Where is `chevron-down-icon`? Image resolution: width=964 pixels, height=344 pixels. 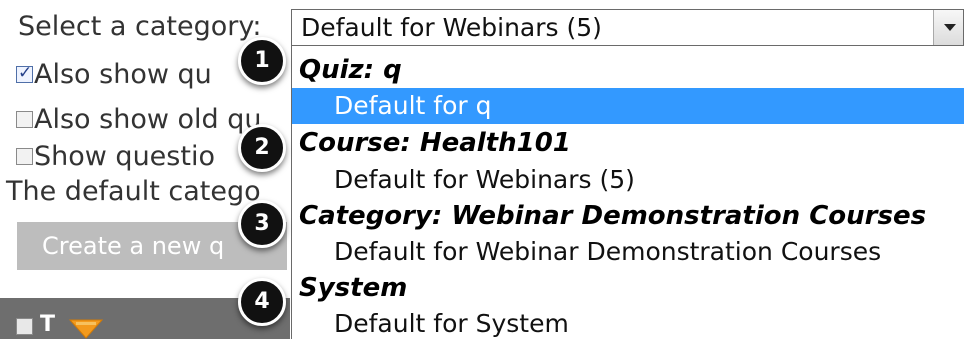
chevron-down-icon is located at coordinates (950, 27).